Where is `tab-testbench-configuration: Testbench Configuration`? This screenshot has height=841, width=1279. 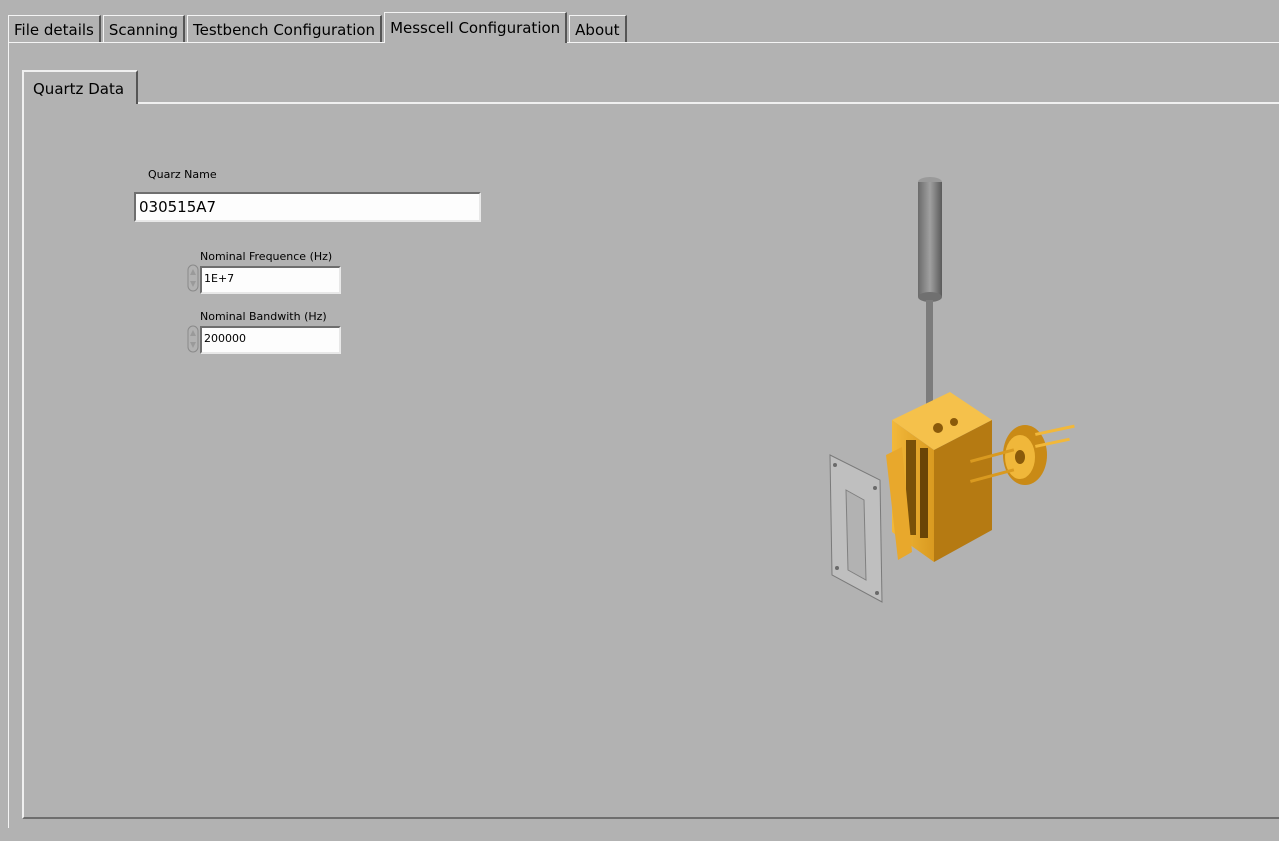 tab-testbench-configuration: Testbench Configuration is located at coordinates (285, 29).